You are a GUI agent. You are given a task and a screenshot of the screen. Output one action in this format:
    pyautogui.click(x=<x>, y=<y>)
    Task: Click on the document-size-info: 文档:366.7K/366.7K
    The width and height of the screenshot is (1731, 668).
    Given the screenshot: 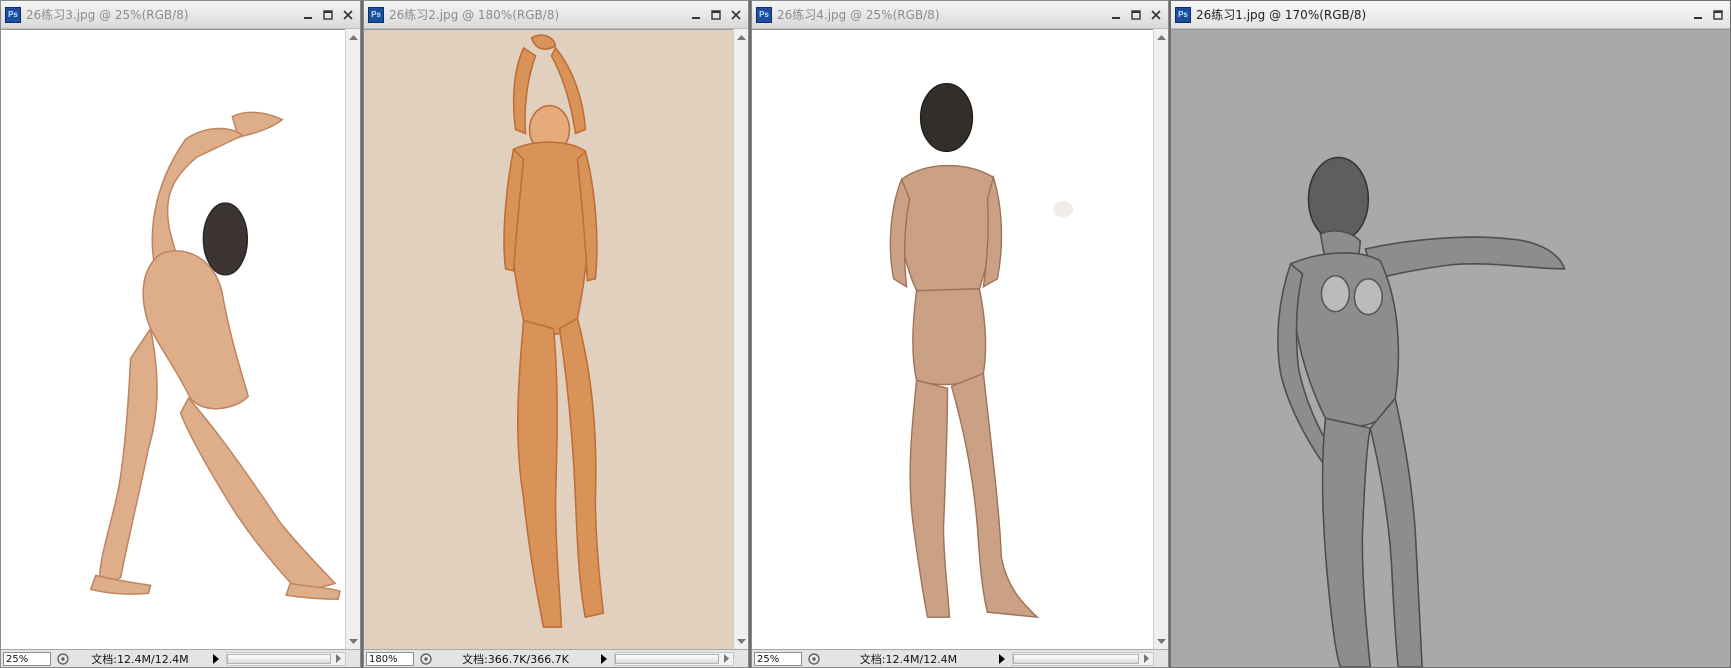 What is the action you would take?
    pyautogui.click(x=515, y=659)
    